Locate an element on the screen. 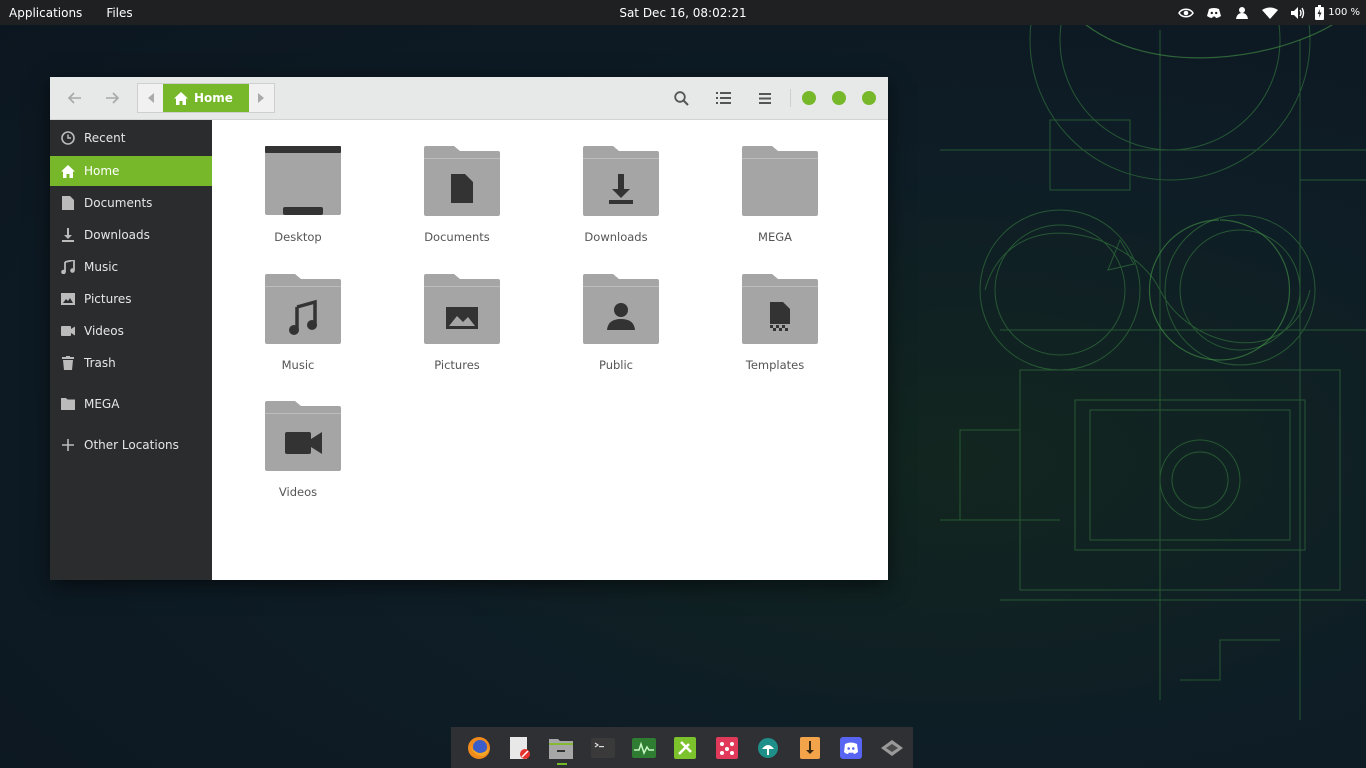  dock is located at coordinates (682, 747).